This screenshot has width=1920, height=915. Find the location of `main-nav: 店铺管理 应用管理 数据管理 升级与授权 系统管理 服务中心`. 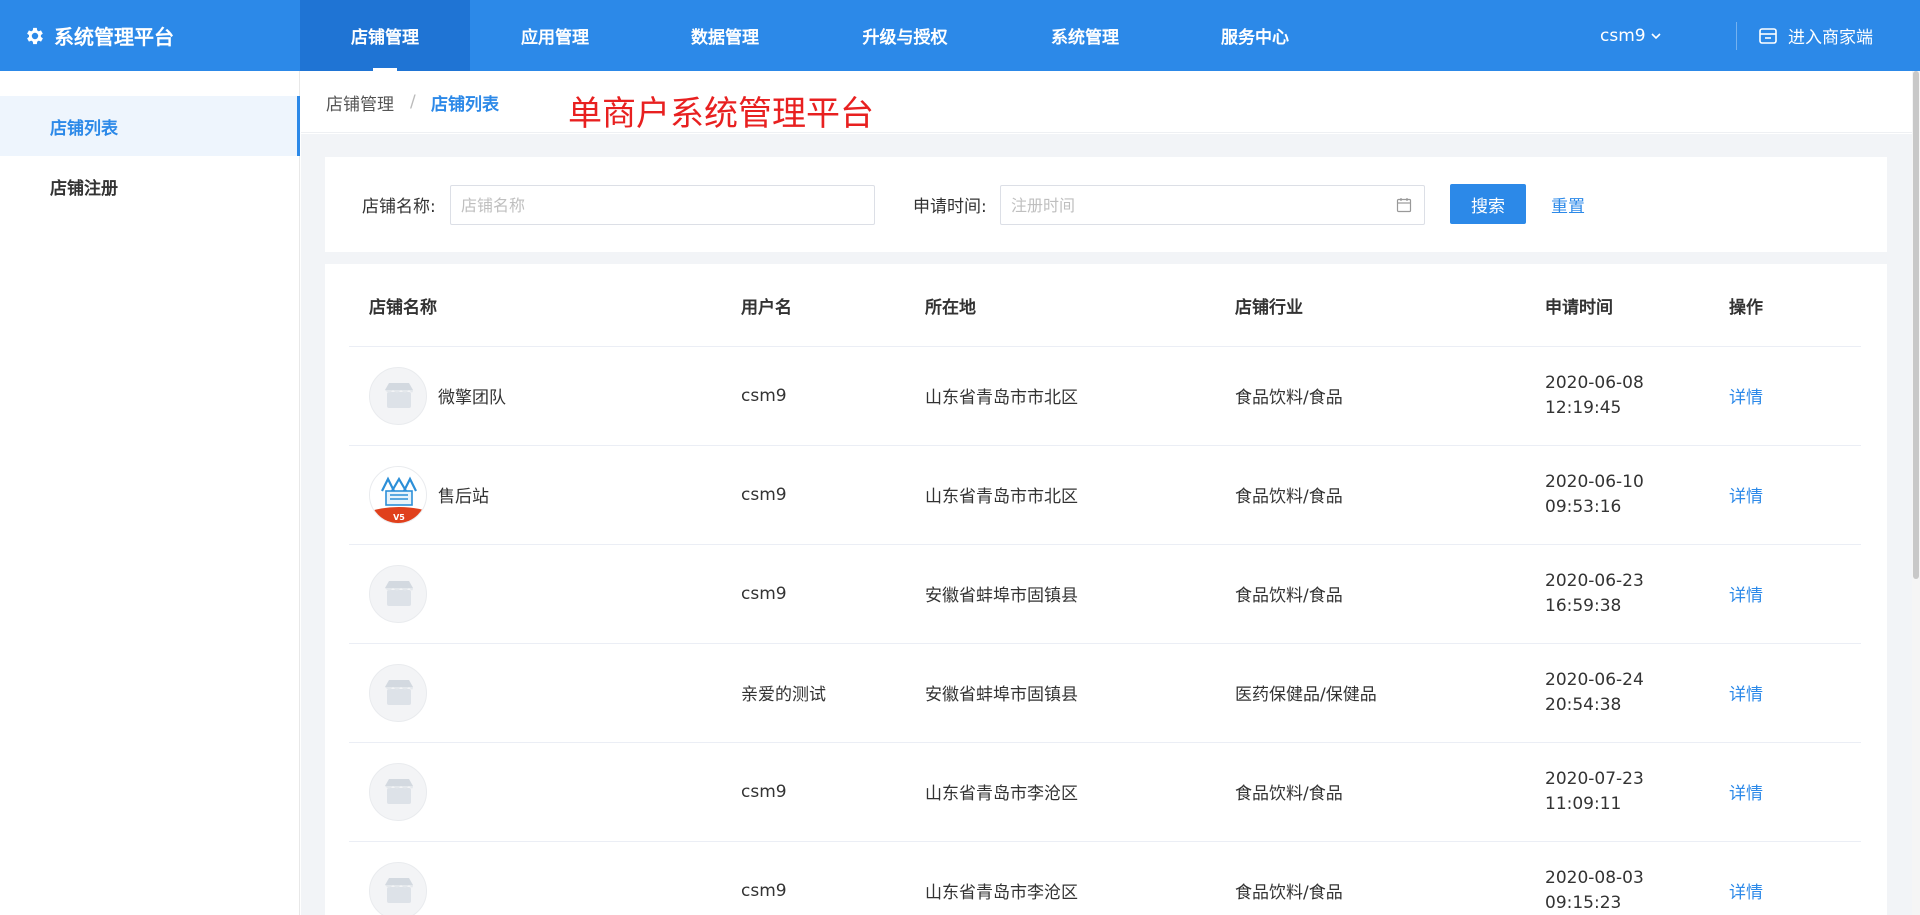

main-nav: 店铺管理 应用管理 数据管理 升级与授权 系统管理 服务中心 is located at coordinates (820, 35).